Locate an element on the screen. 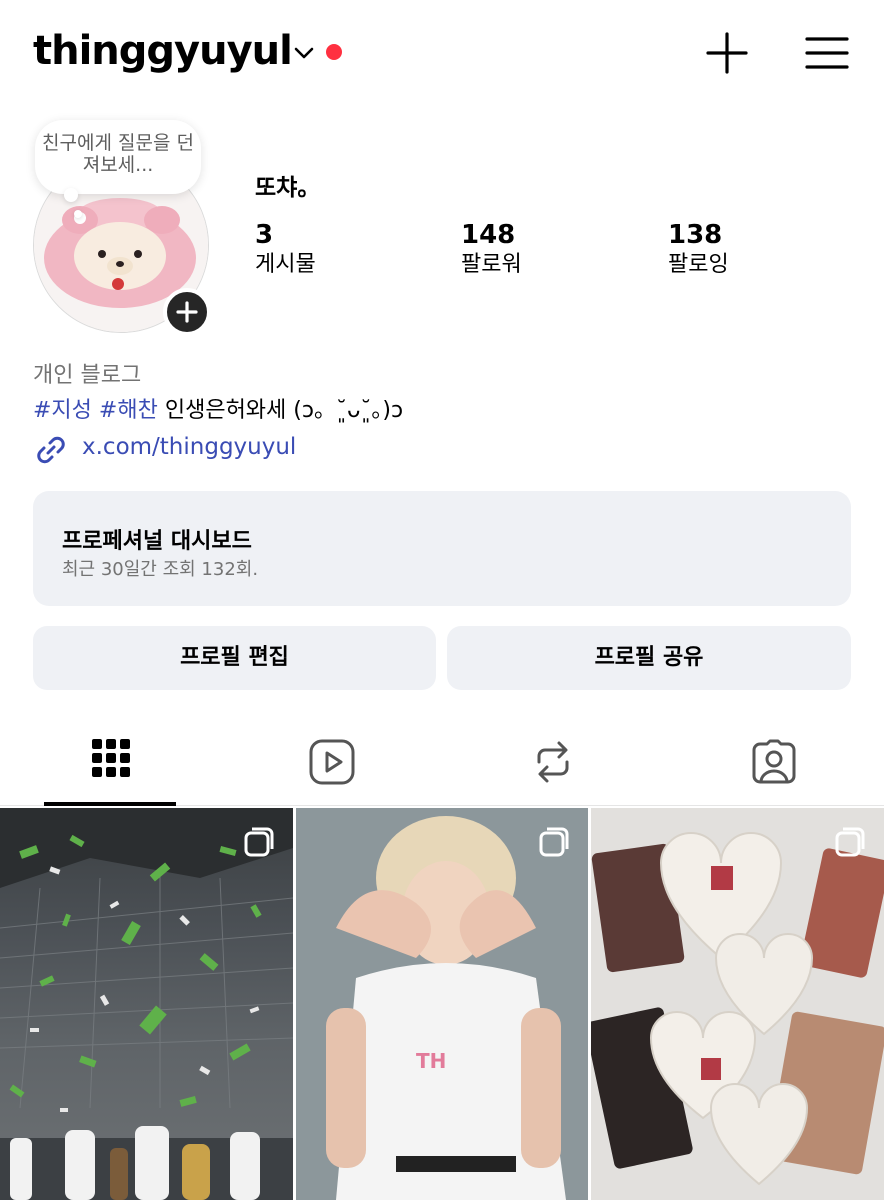 This screenshot has width=884, height=1200. tab-reels is located at coordinates (331, 761).